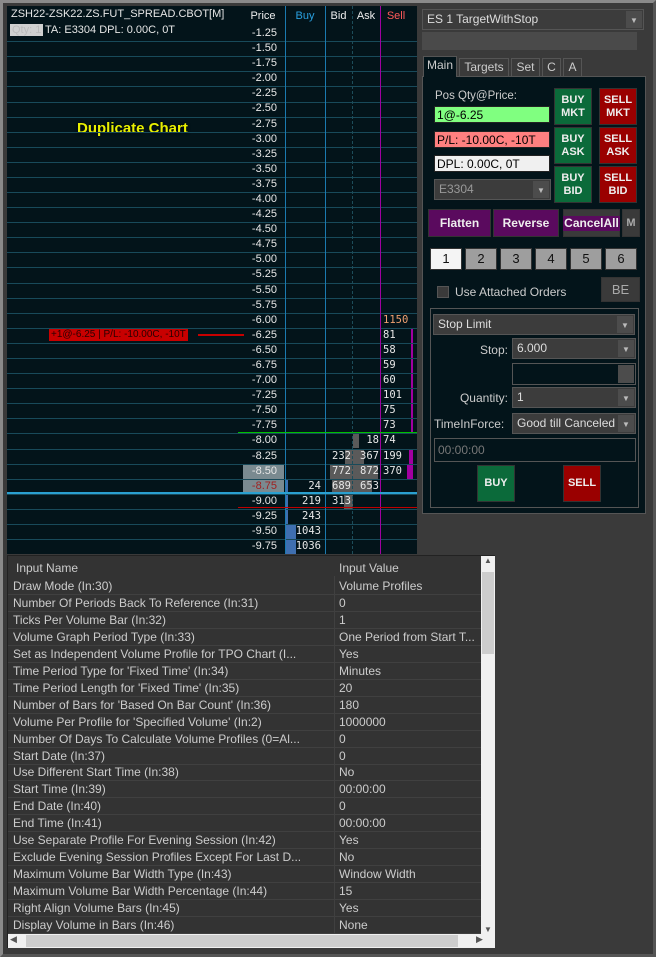 This screenshot has width=656, height=957. What do you see at coordinates (261, 259) in the screenshot?
I see `price-cell: -5.00` at bounding box center [261, 259].